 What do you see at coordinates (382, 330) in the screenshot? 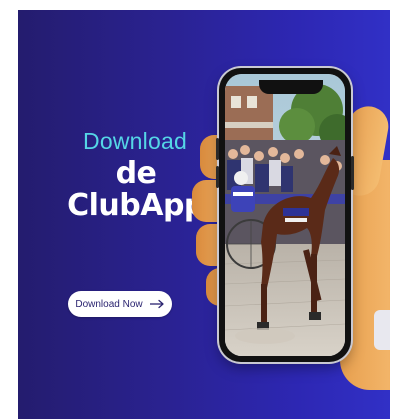
I see `sleeve-cuff` at bounding box center [382, 330].